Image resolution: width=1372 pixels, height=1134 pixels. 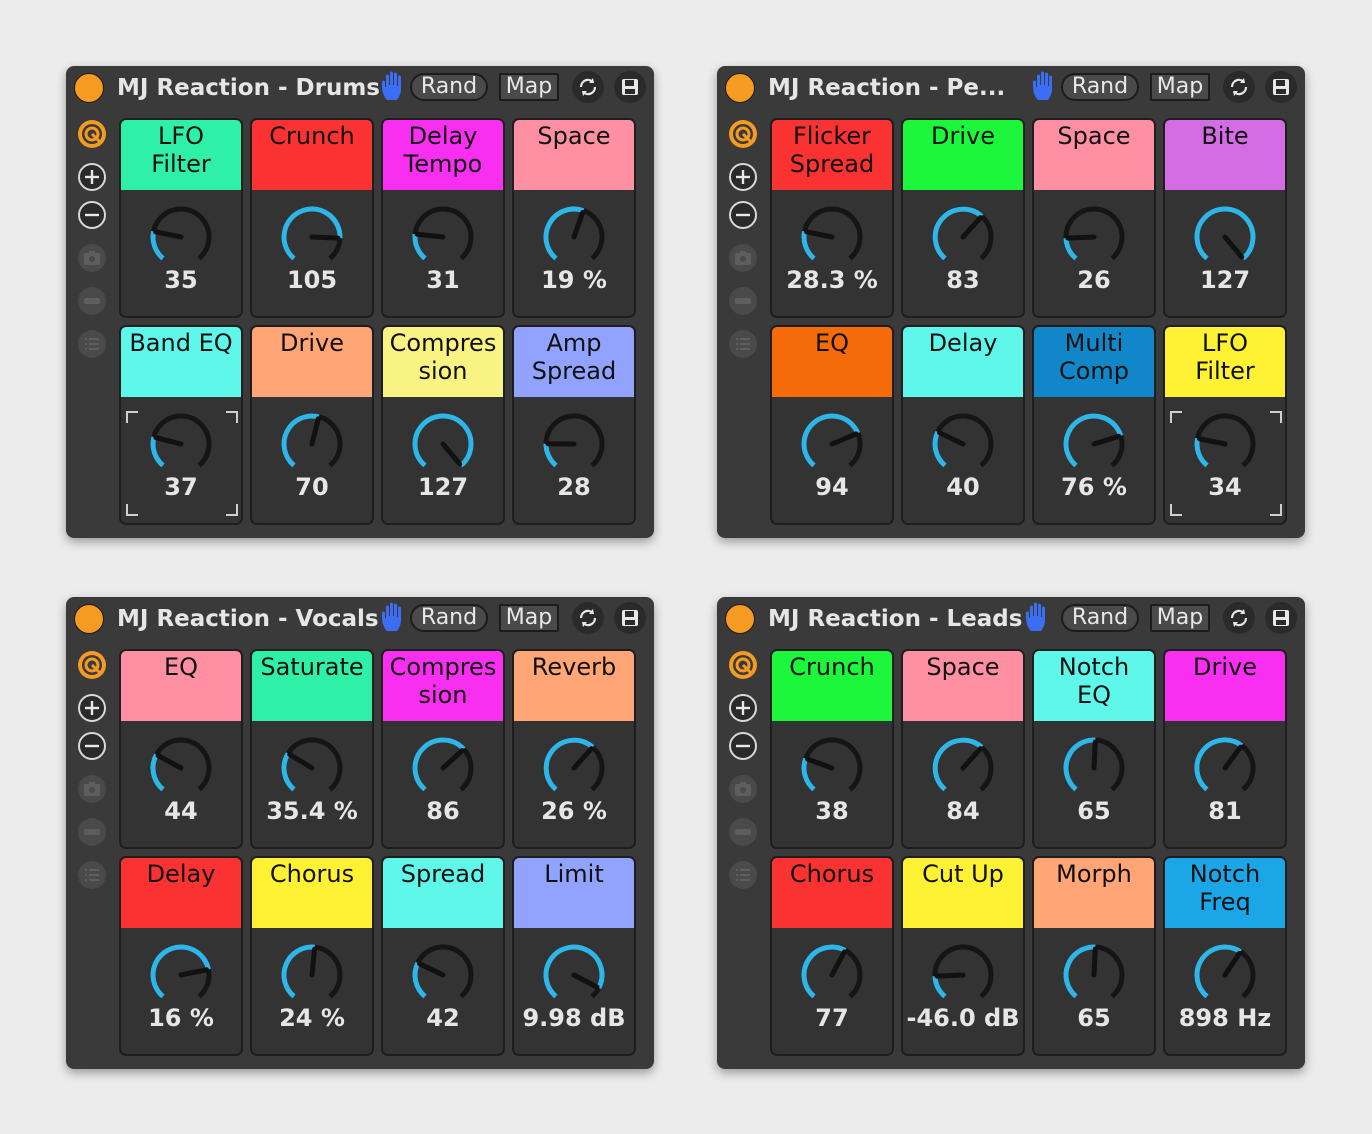 I want to click on macro-label: Delay, so click(x=963, y=362).